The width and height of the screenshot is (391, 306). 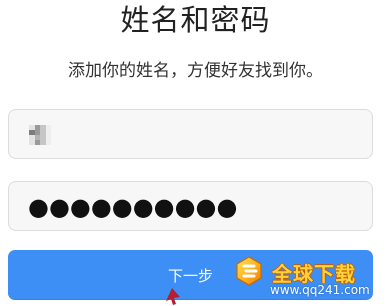 I want to click on page-title: 姓名和密码, so click(x=195, y=20).